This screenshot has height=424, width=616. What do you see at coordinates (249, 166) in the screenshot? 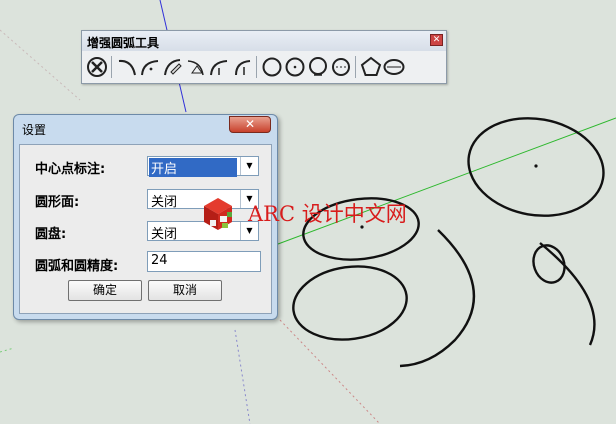
I see `chevron-down-icon: ▼` at bounding box center [249, 166].